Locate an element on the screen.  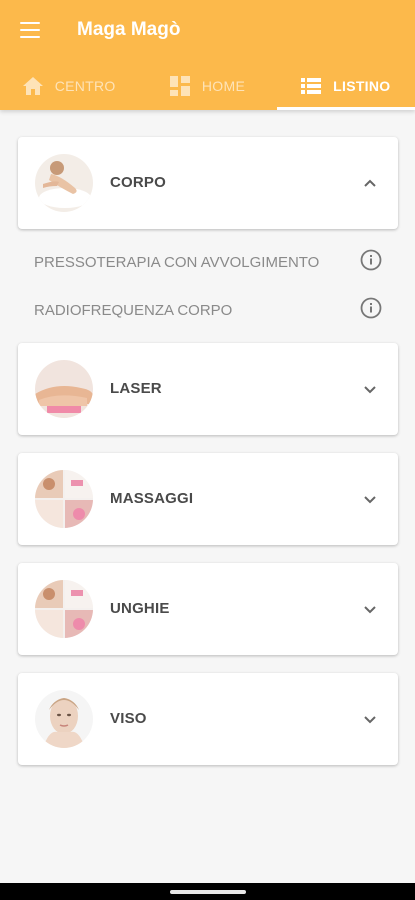
tab-label: LISTINO is located at coordinates (362, 86).